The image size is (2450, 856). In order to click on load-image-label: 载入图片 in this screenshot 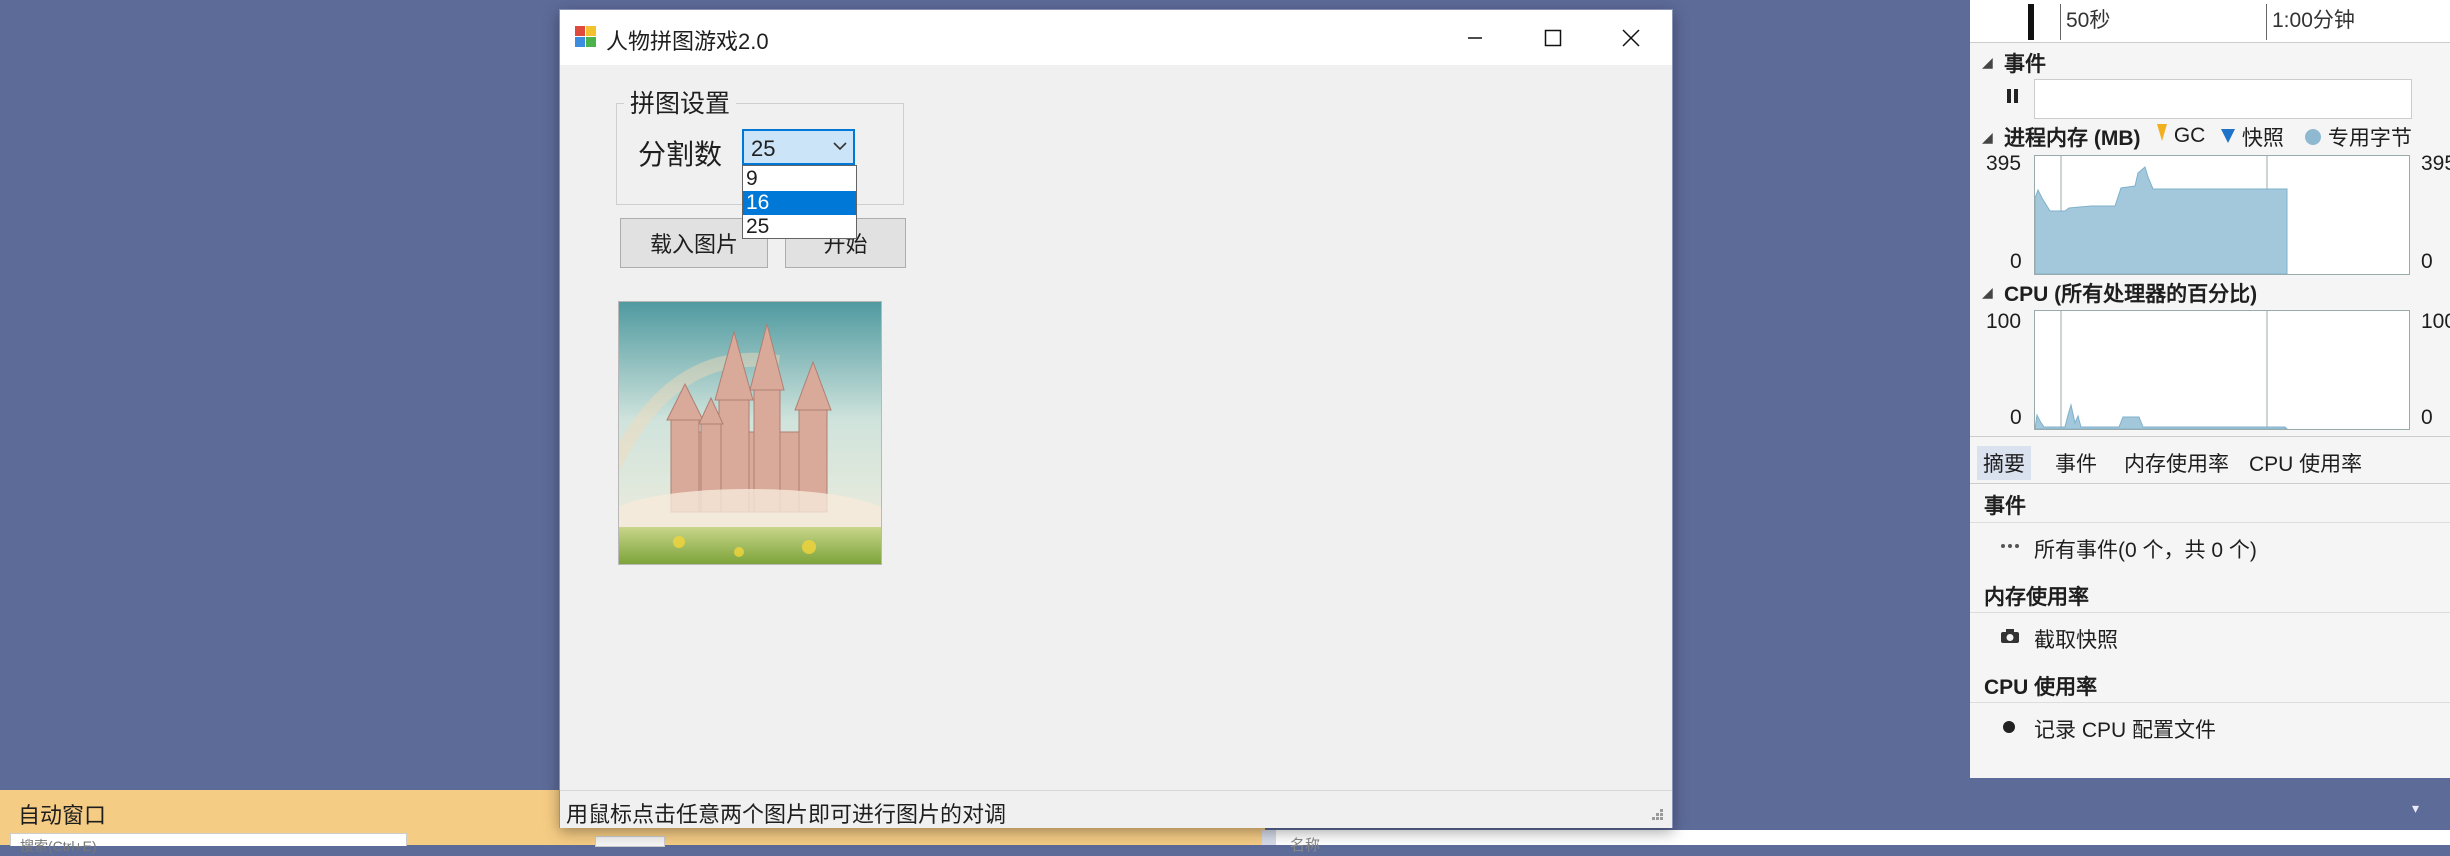, I will do `click(693, 244)`.